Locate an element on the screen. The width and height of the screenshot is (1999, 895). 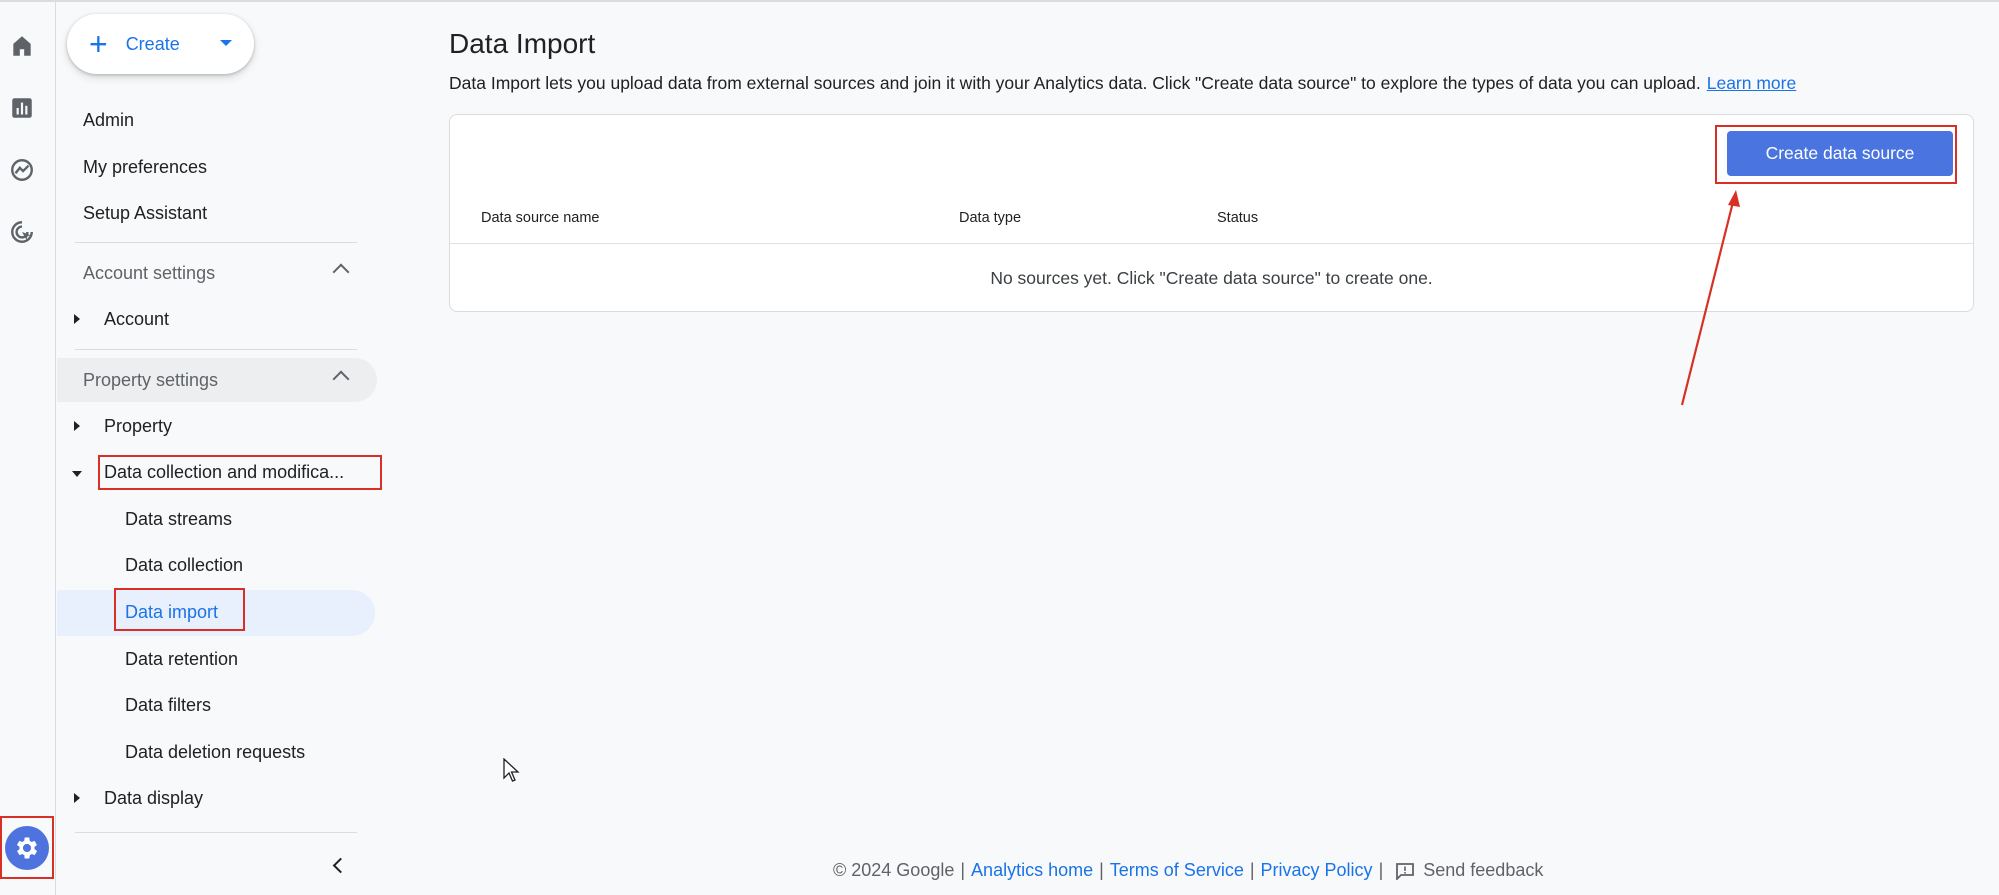
privacy-policy-link: Privacy Policy is located at coordinates (1317, 870).